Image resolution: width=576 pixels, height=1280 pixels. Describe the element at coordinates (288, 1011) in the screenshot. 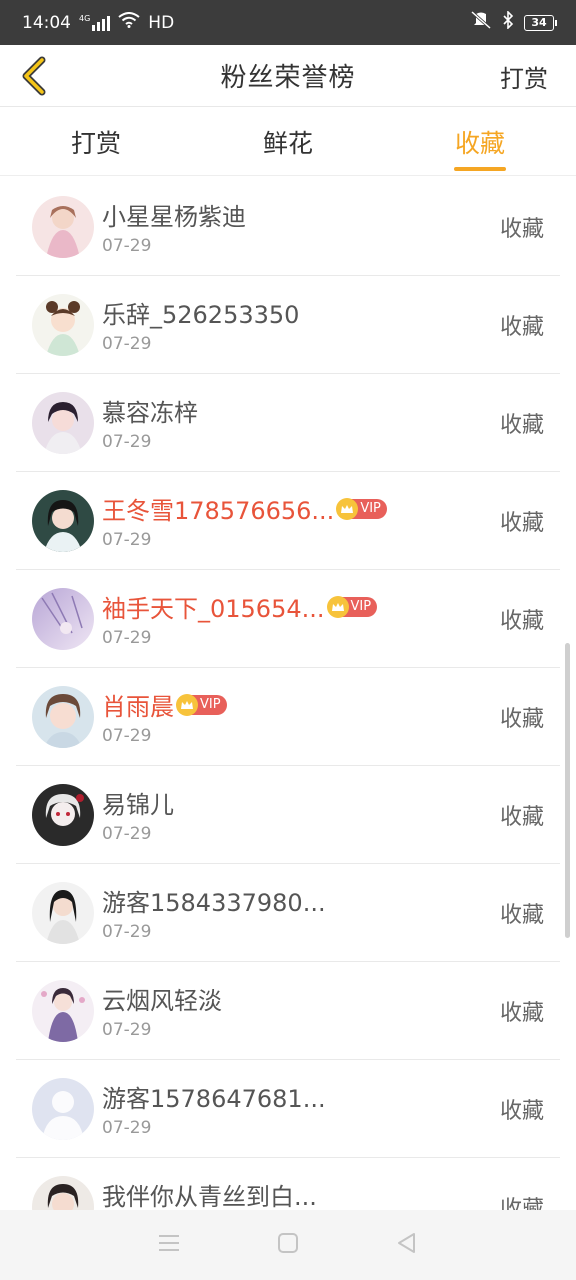

I see `list-item: 云烟风轻淡 07-29 收藏` at that location.